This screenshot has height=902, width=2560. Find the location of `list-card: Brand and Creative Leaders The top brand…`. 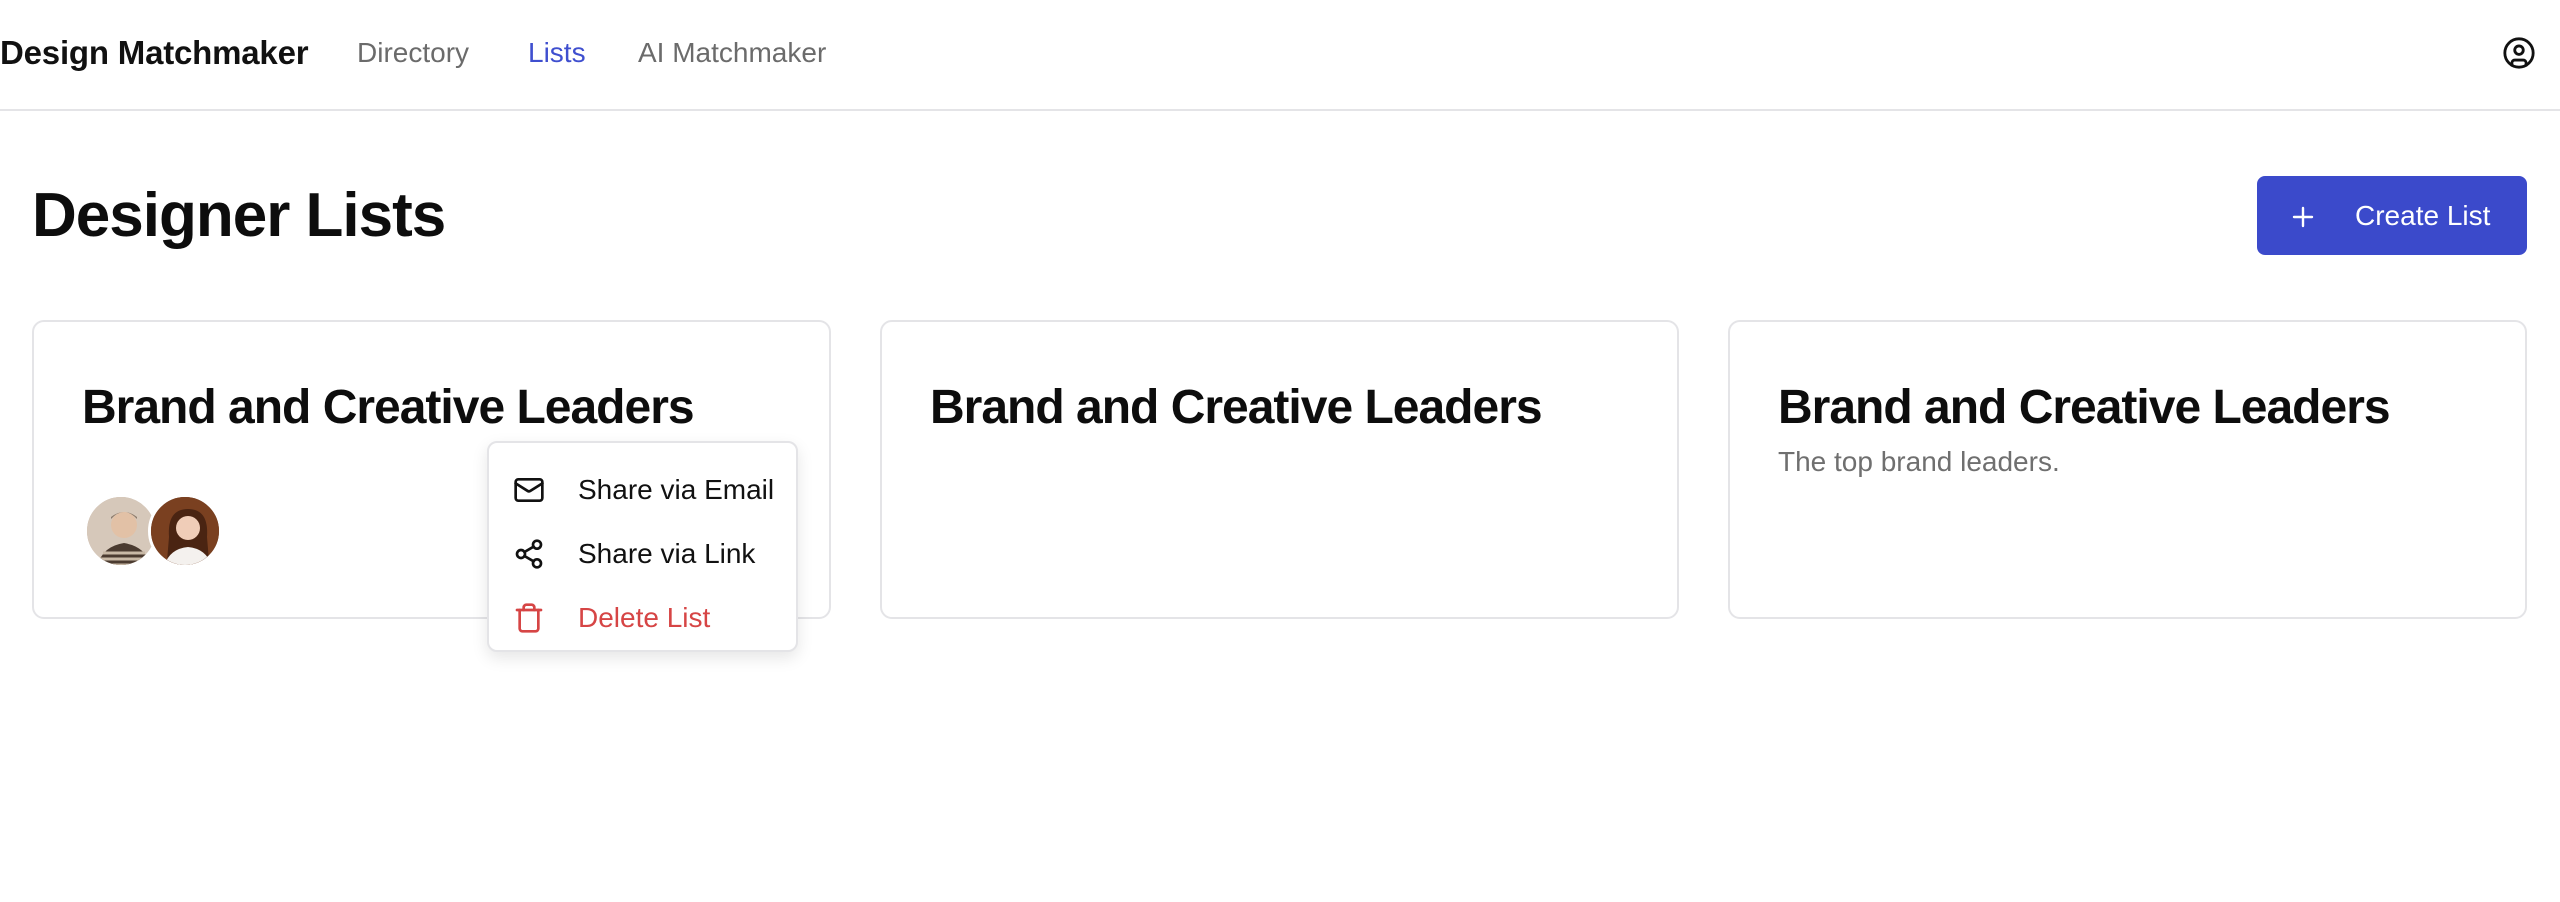

list-card: Brand and Creative Leaders The top brand… is located at coordinates (2127, 469).